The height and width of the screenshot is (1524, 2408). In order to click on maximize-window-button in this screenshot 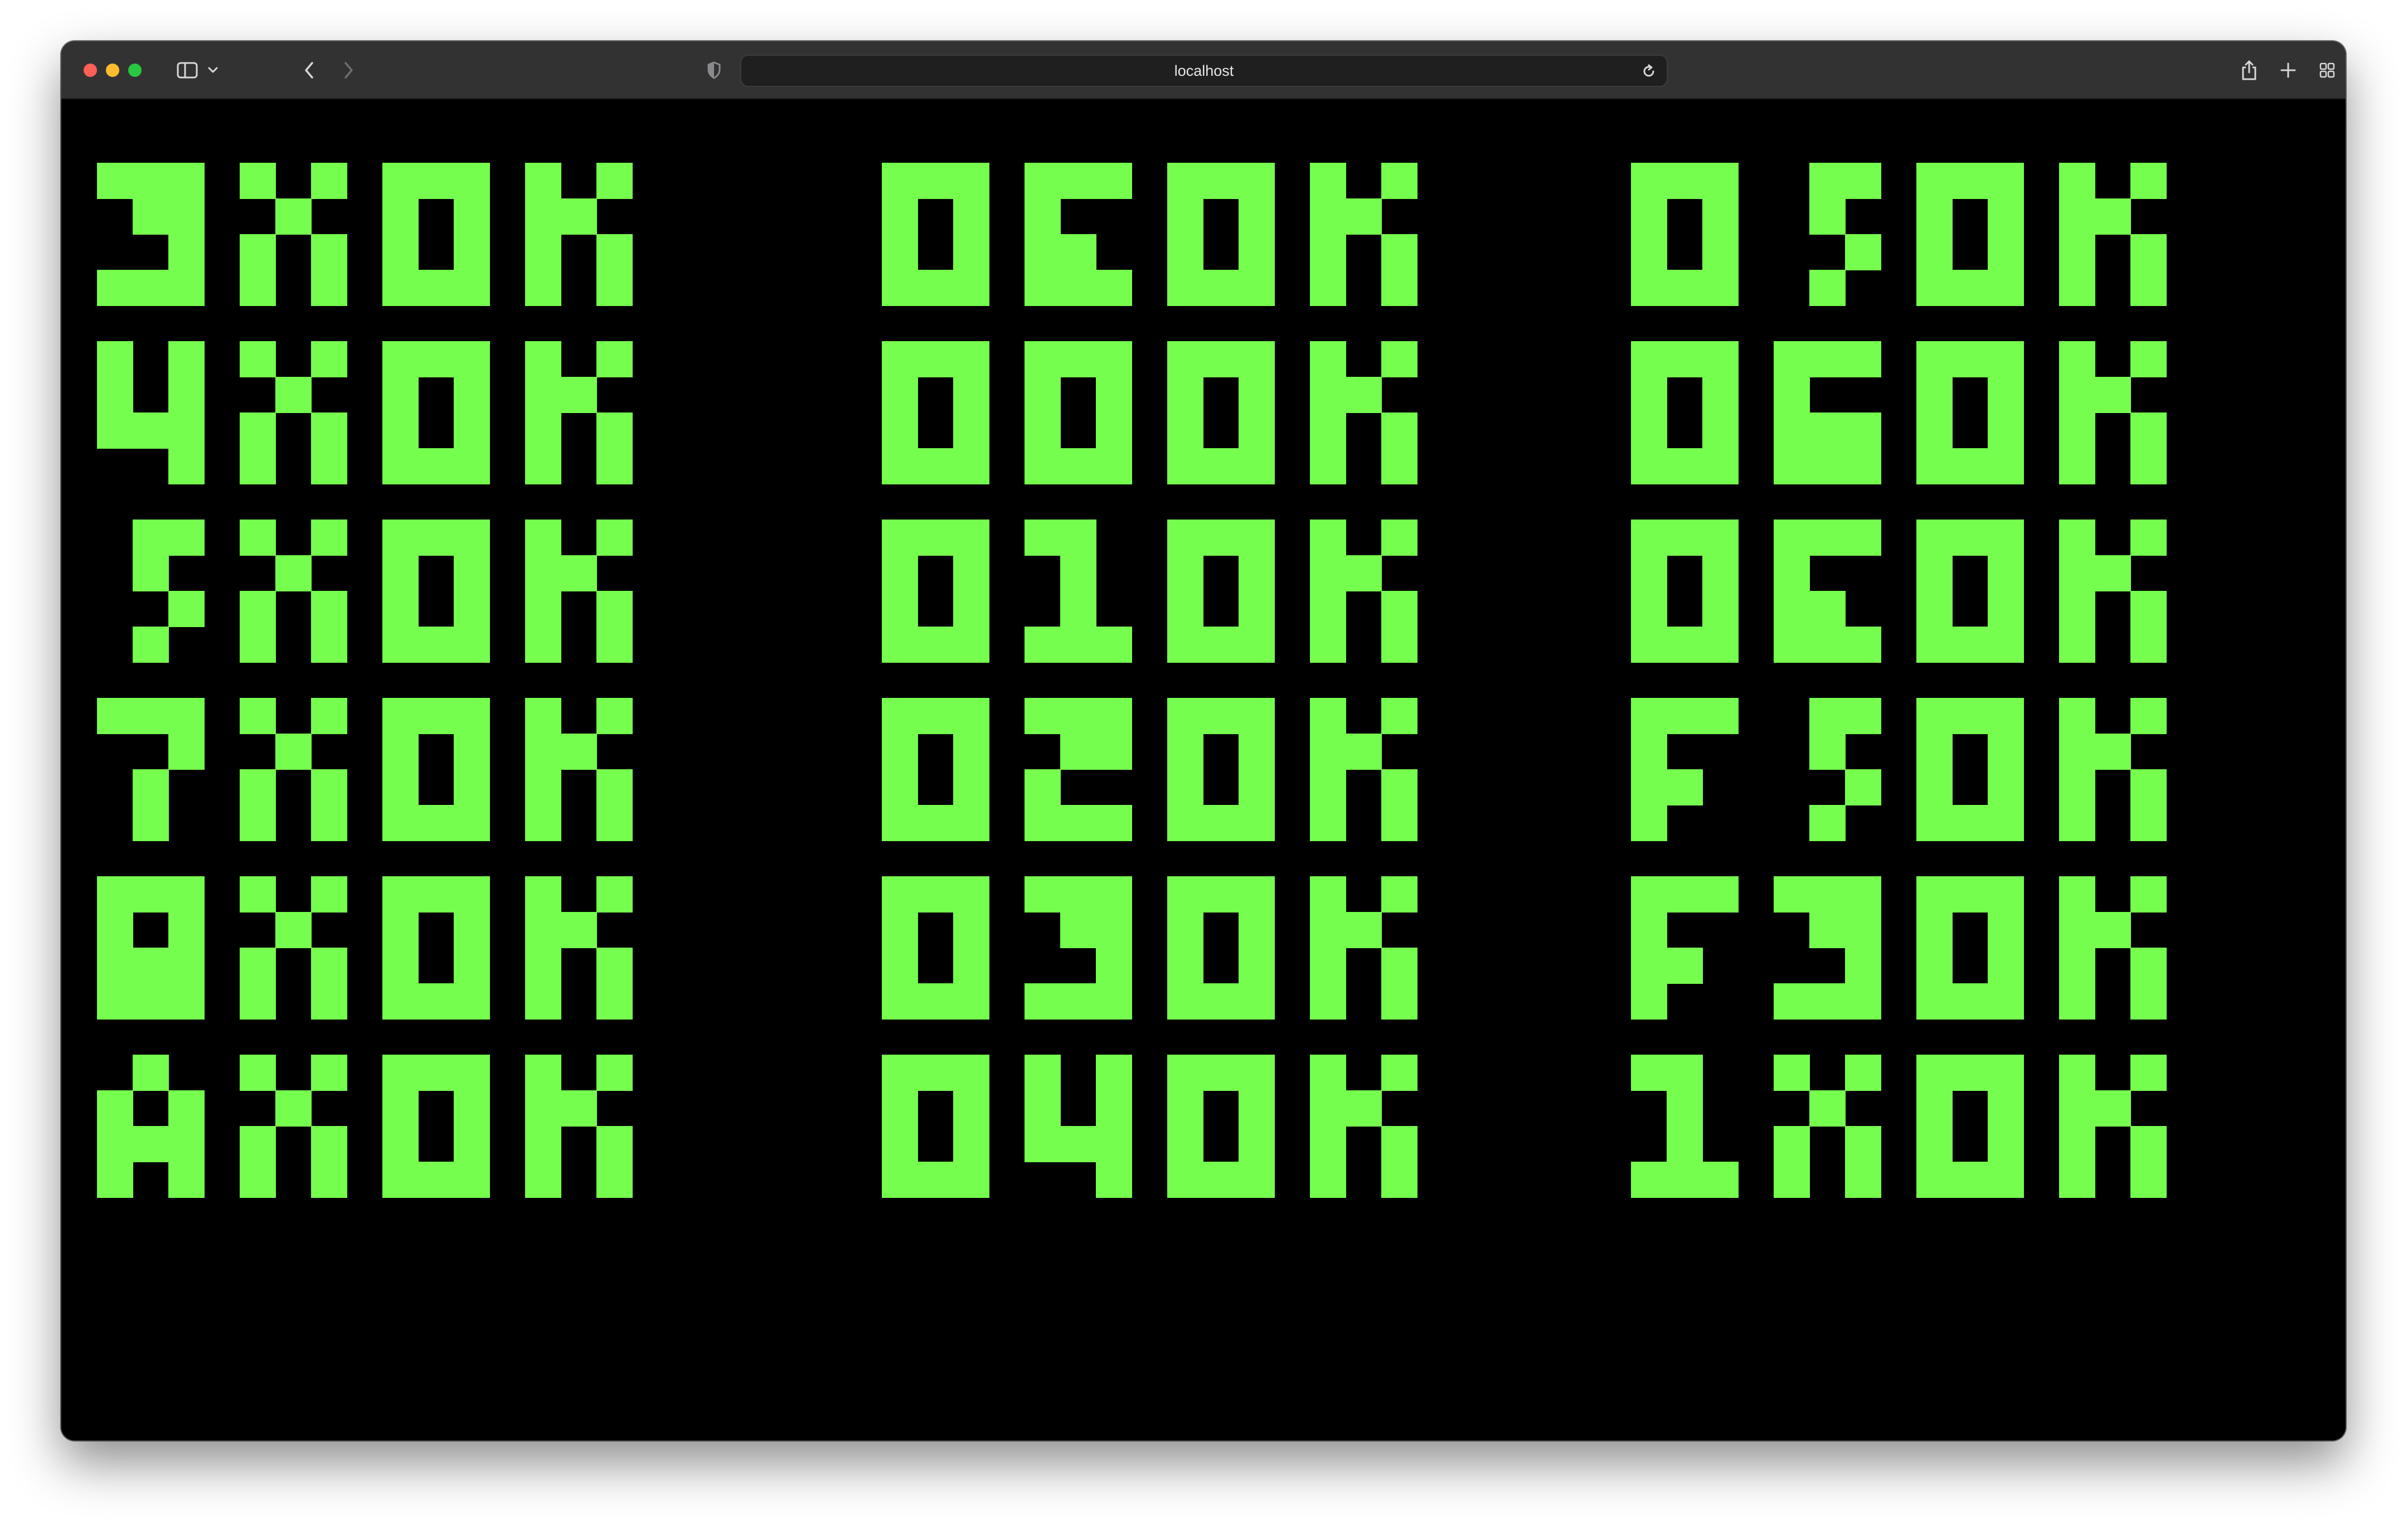, I will do `click(135, 71)`.